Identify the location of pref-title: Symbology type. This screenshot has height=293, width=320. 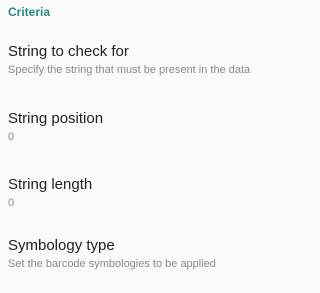
(61, 245).